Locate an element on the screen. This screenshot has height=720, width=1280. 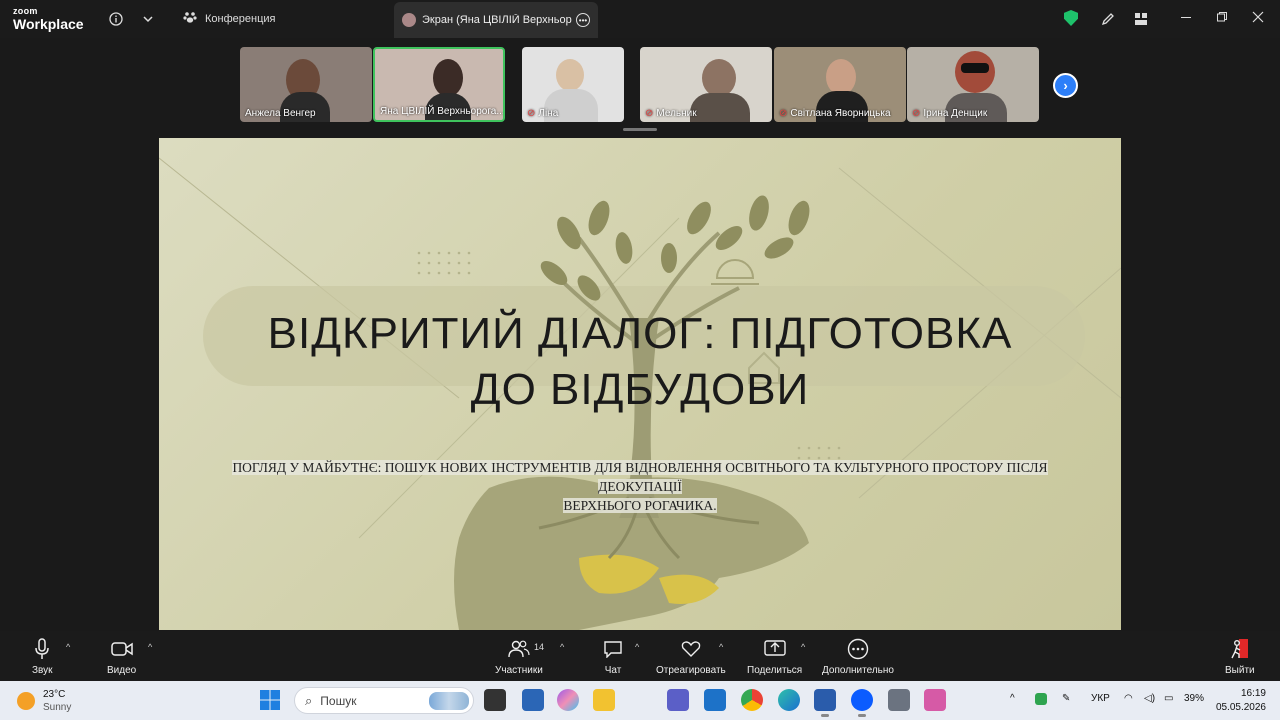
slide-subtitle-line-2: ВЕРХНЬОГО РОГАЧИКА. is located at coordinates (640, 505).